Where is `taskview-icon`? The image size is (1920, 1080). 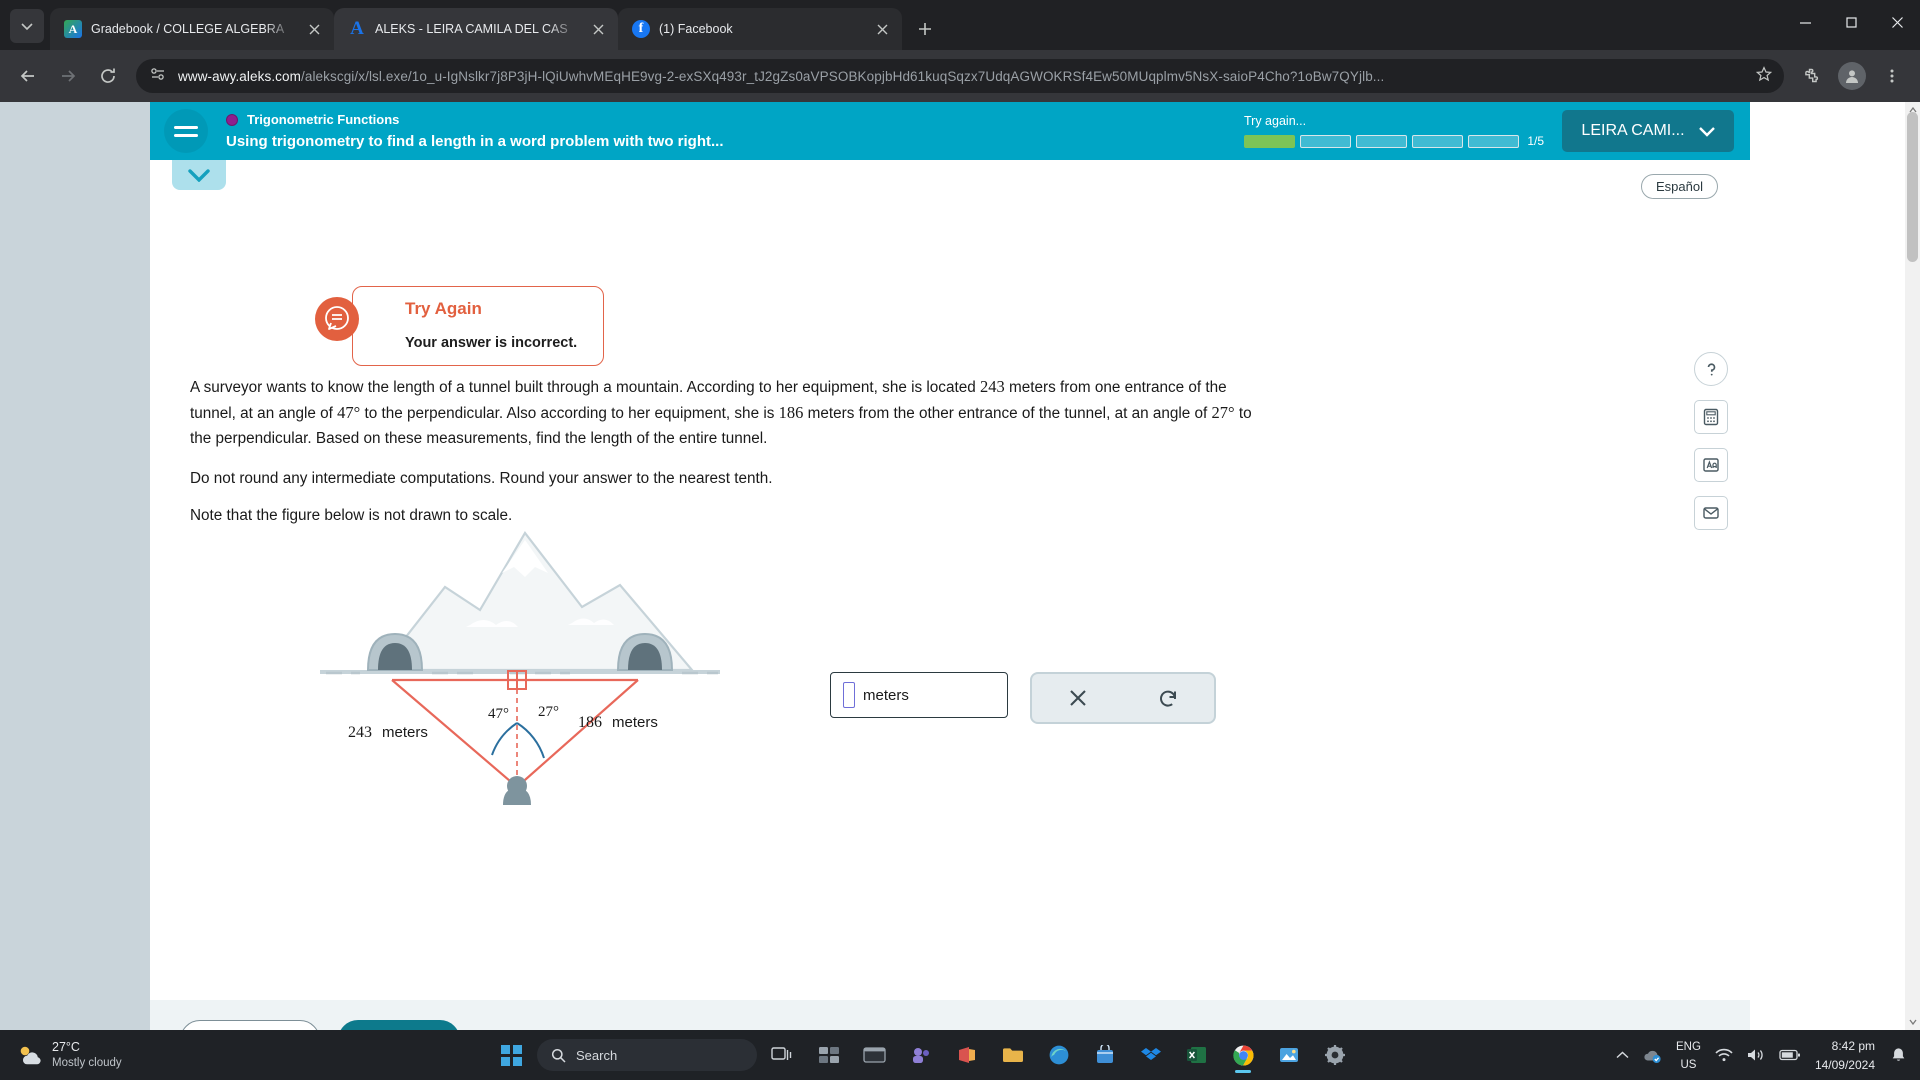
taskview-icon is located at coordinates (783, 1055).